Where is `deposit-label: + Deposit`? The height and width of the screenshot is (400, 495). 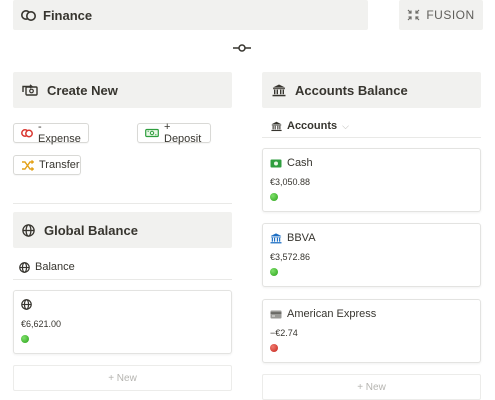 deposit-label: + Deposit is located at coordinates (183, 133).